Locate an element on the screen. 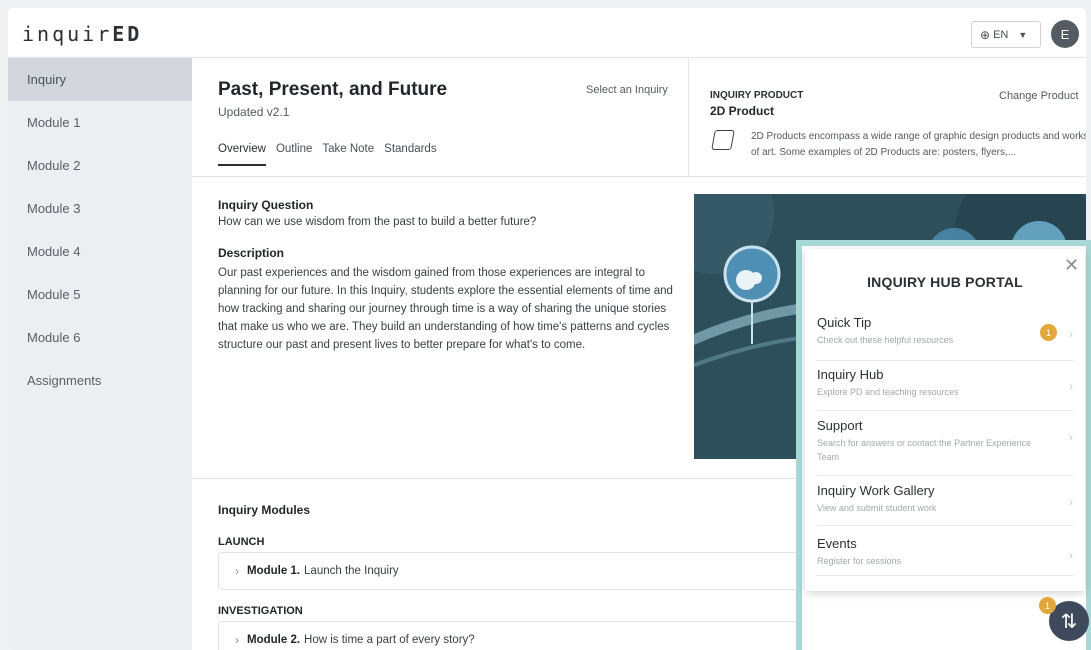 This screenshot has width=1091, height=650. inquiry-question-heading: Inquiry Question is located at coordinates (266, 205).